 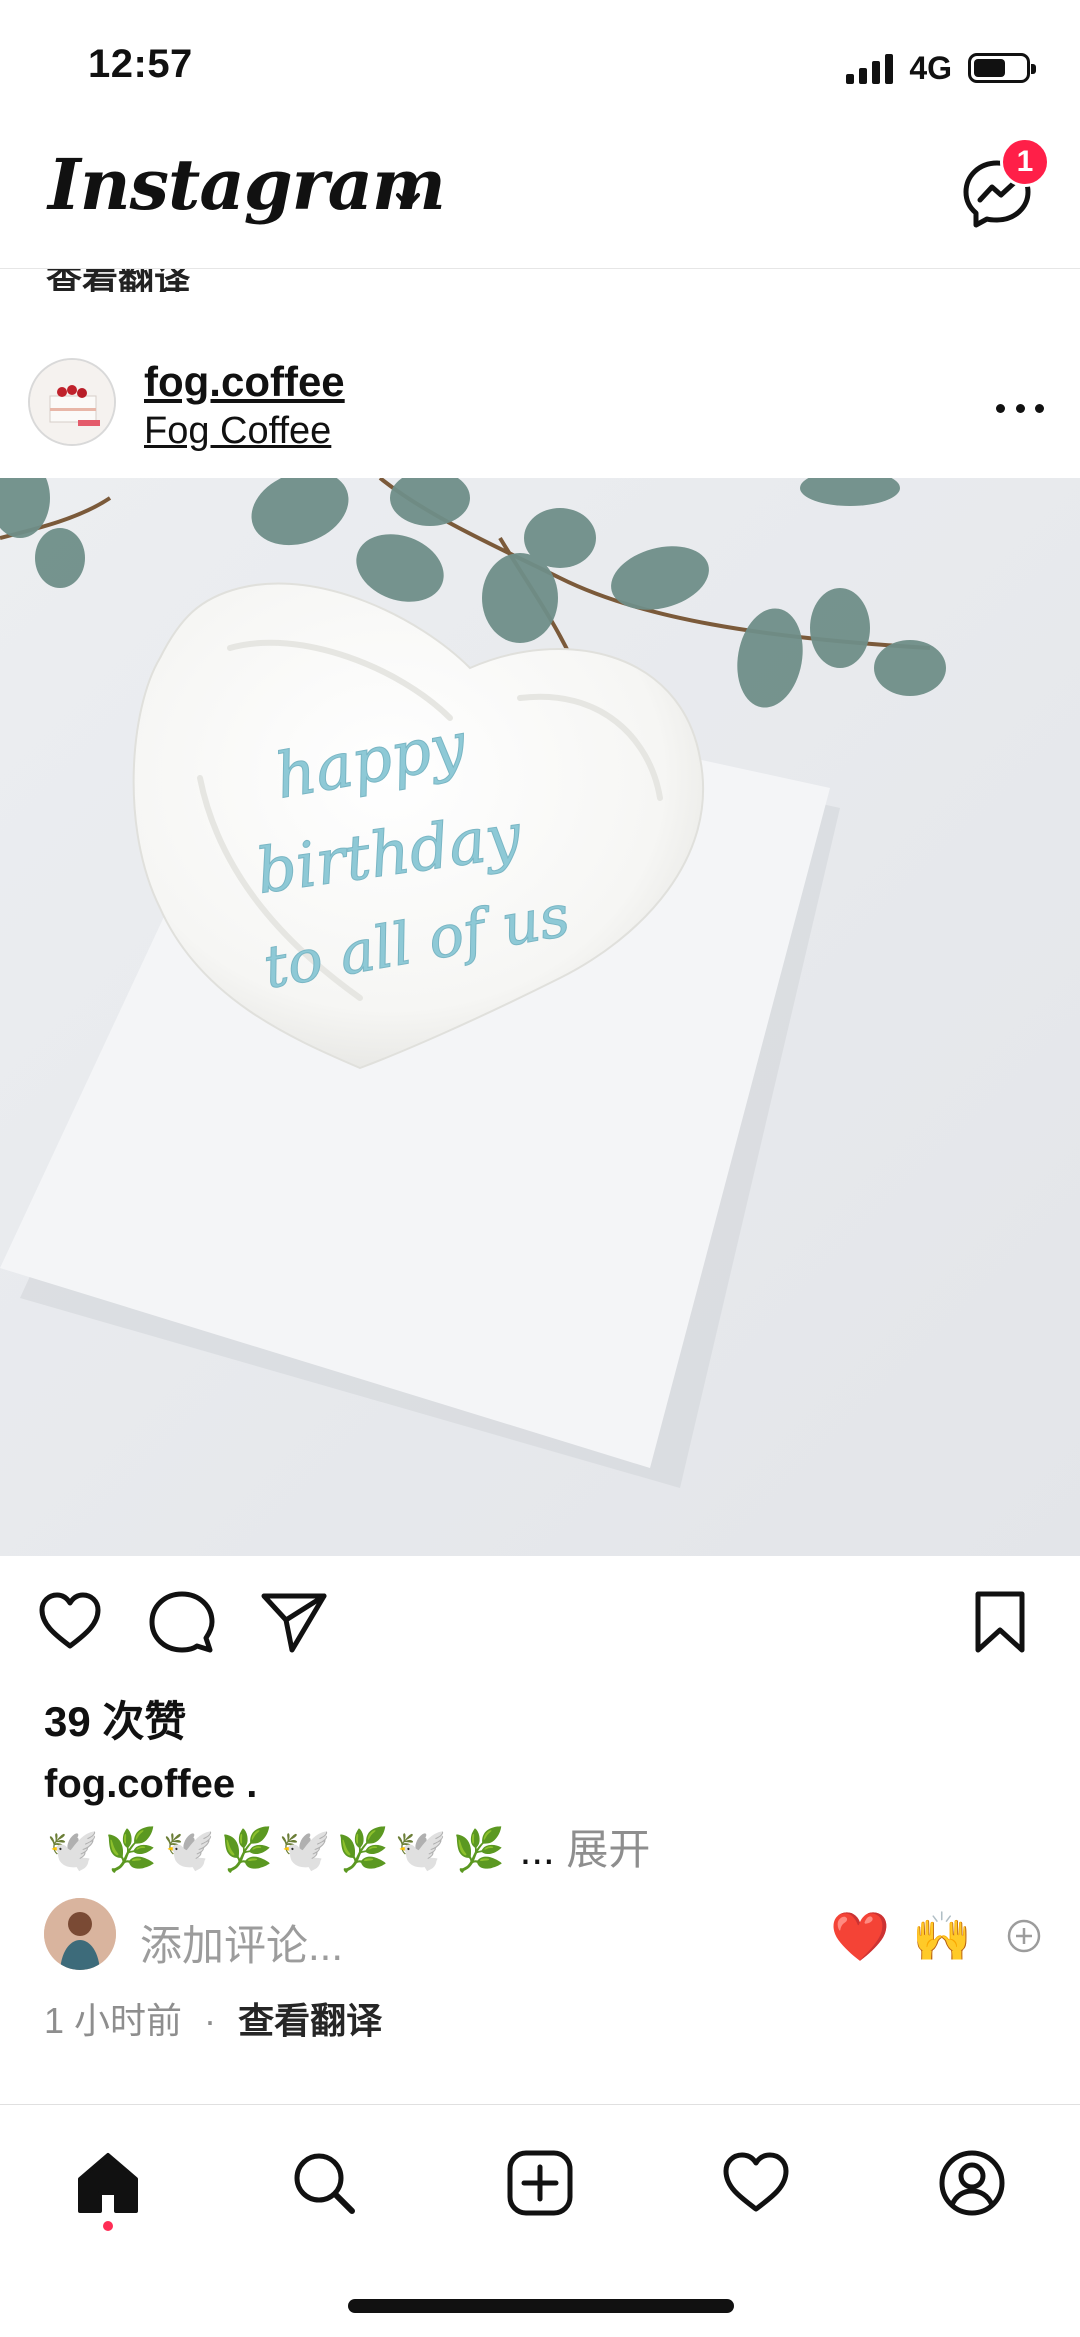 What do you see at coordinates (541, 2306) in the screenshot?
I see `home-indicator` at bounding box center [541, 2306].